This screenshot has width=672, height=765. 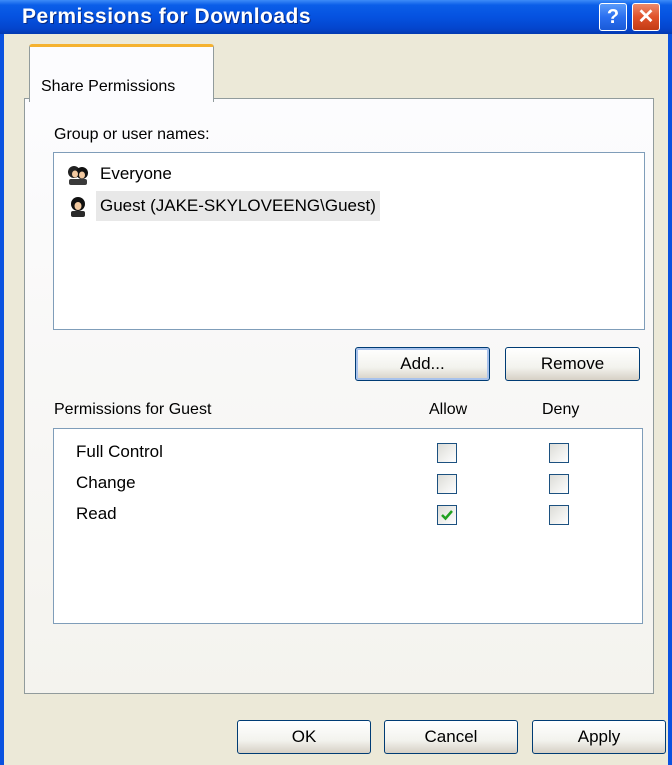 What do you see at coordinates (559, 515) in the screenshot?
I see `deny-read-checkbox` at bounding box center [559, 515].